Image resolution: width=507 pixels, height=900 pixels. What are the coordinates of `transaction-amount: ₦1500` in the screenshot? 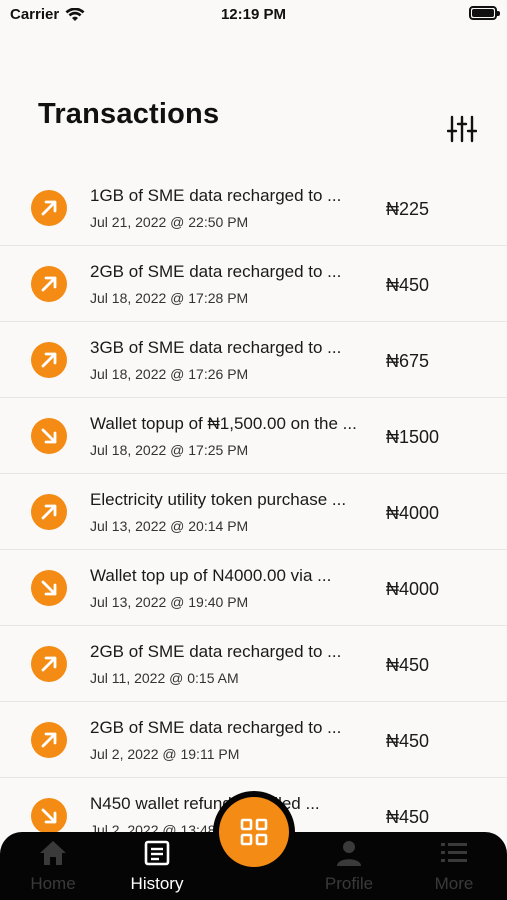 It's located at (413, 437).